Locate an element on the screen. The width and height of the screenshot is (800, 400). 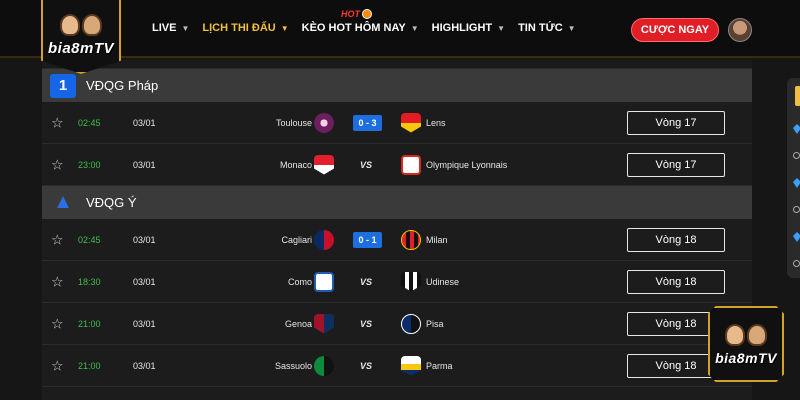
milan-crest-icon is located at coordinates (411, 239).